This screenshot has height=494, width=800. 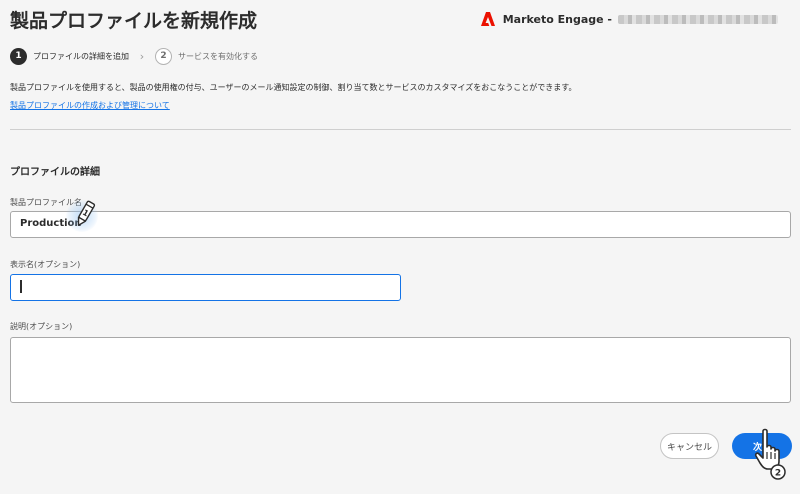 I want to click on pointer-hand-icon: 2, so click(x=770, y=454).